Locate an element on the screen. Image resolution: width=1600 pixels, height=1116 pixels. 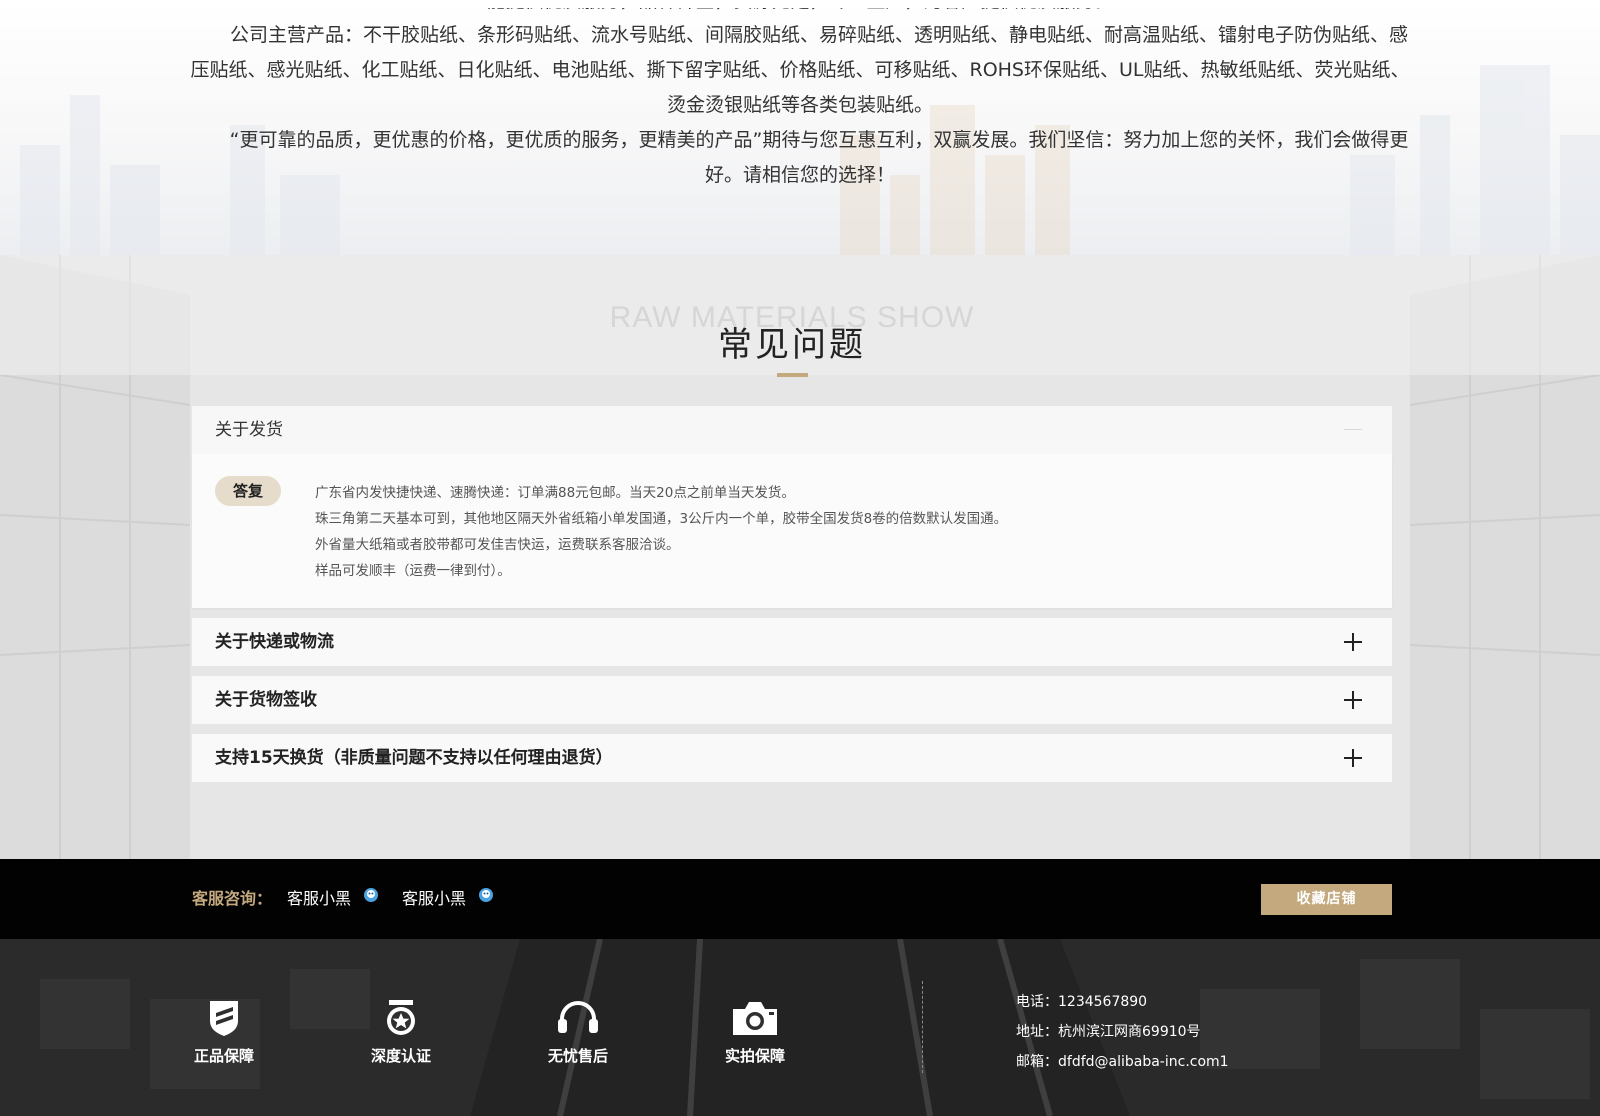
email-text: 邮箱：dfdfd@alibaba-inc.com1 is located at coordinates (1122, 1062).